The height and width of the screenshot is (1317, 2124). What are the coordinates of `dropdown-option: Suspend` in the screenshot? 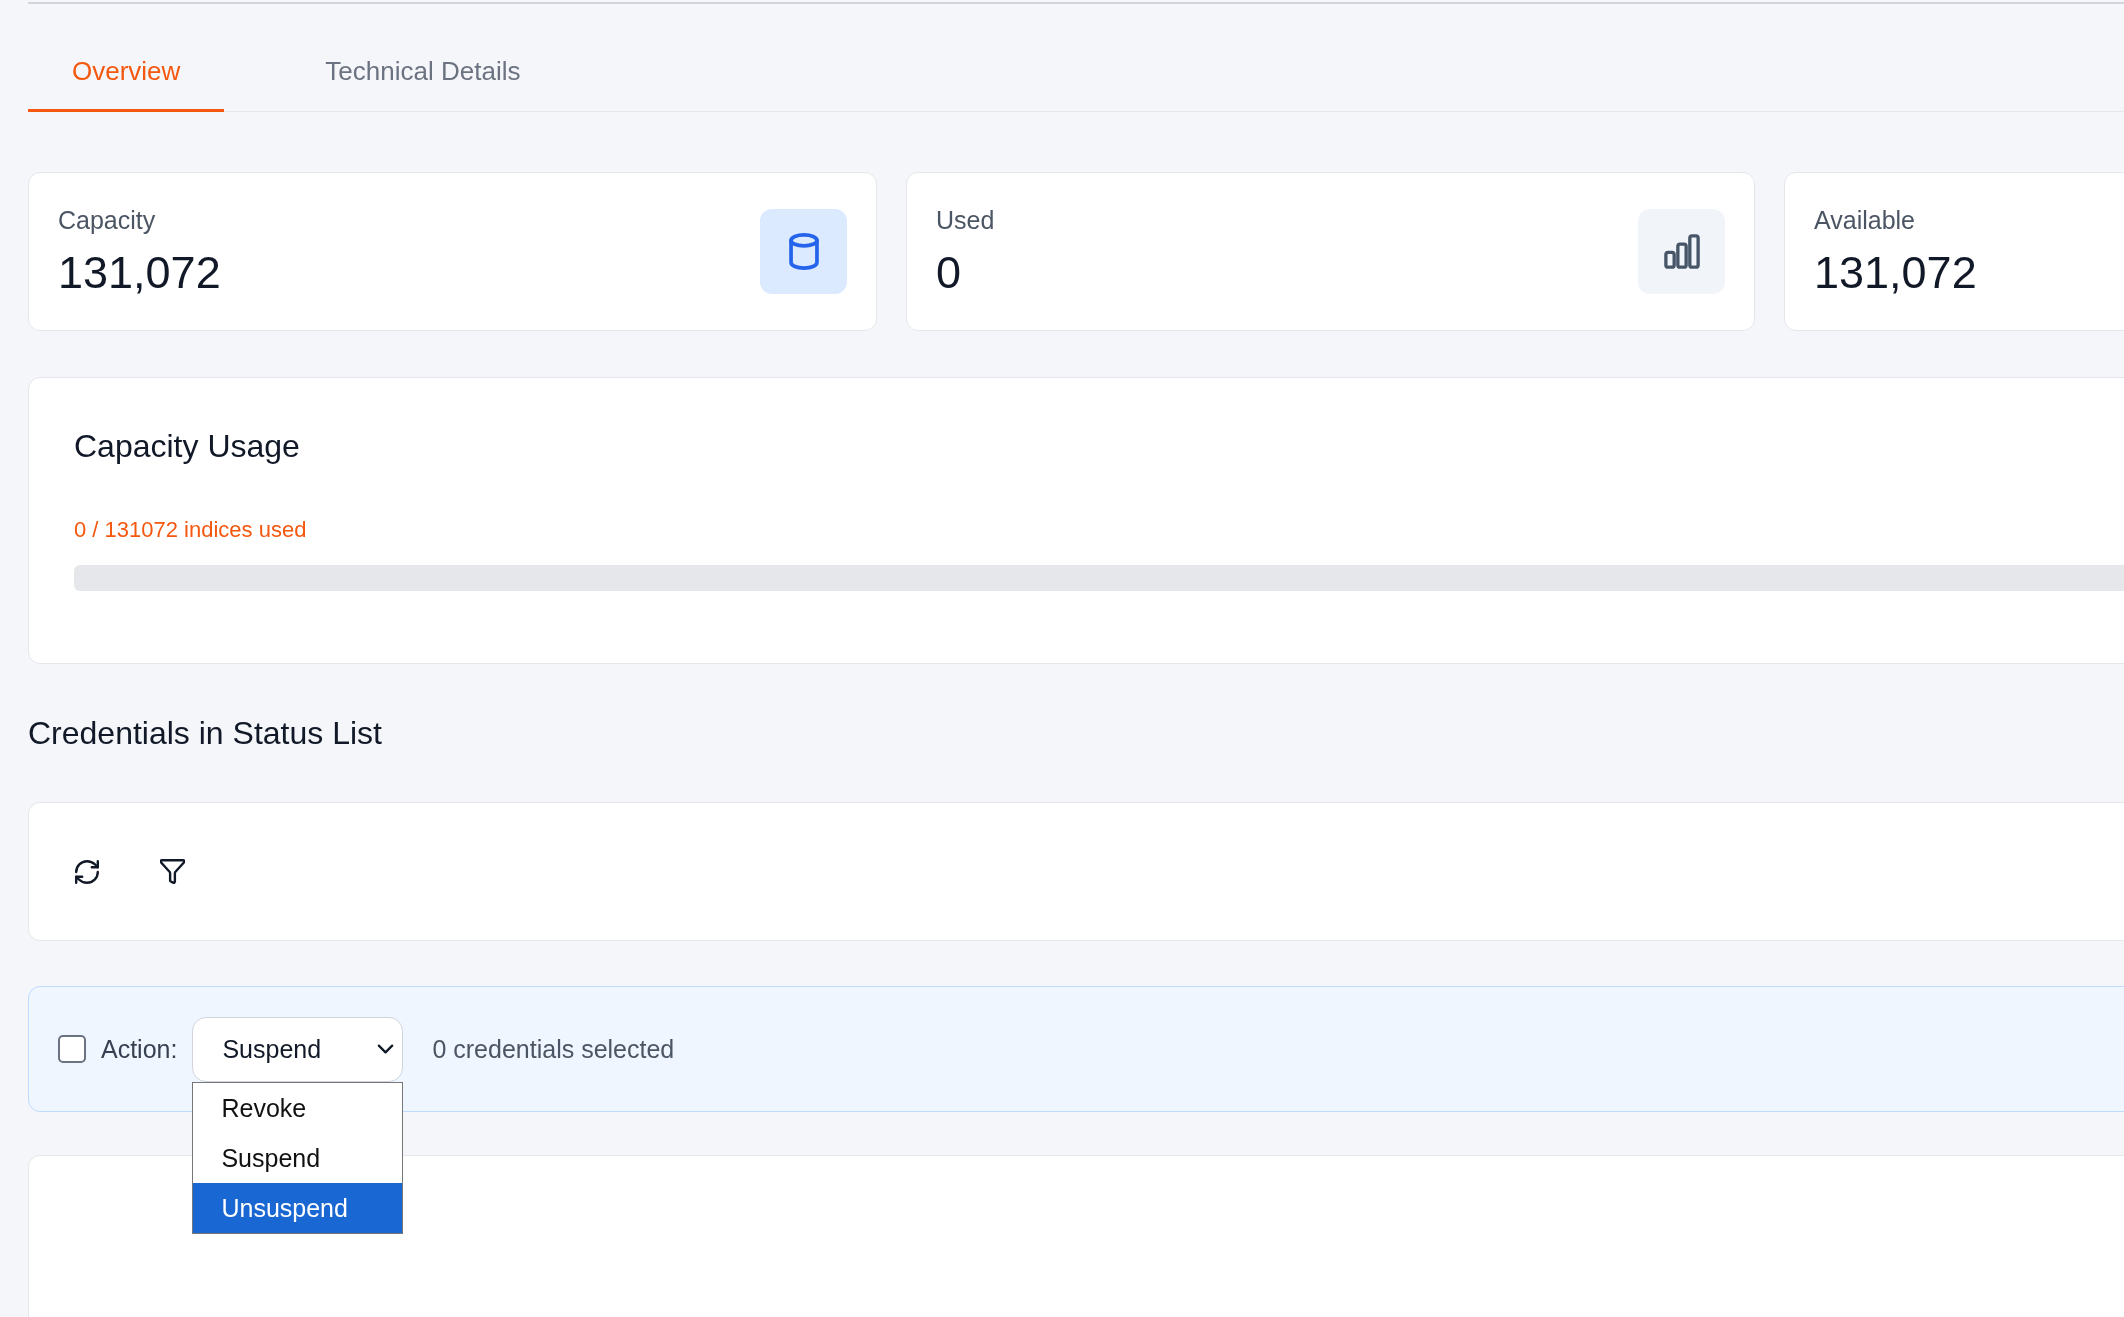 It's located at (298, 1157).